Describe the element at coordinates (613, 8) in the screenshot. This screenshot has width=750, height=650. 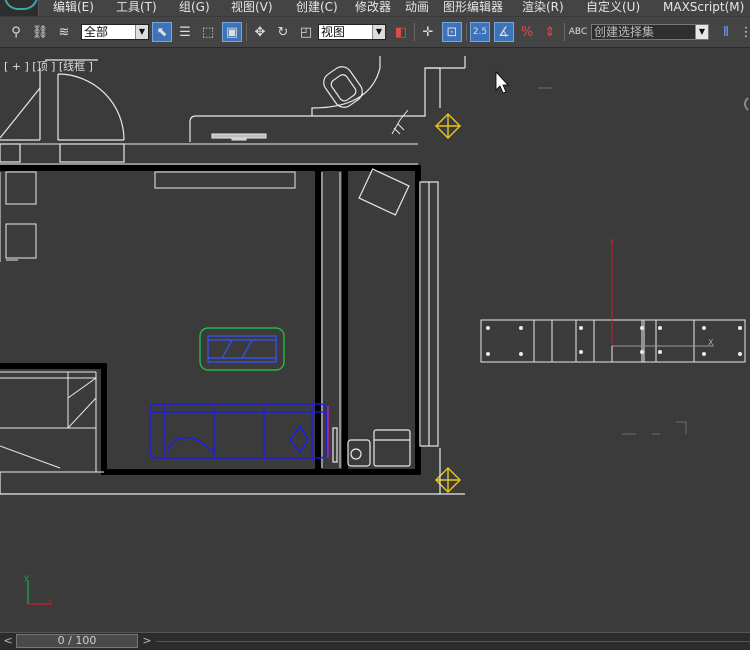
I see `menu-customize: 自定义(U)` at that location.